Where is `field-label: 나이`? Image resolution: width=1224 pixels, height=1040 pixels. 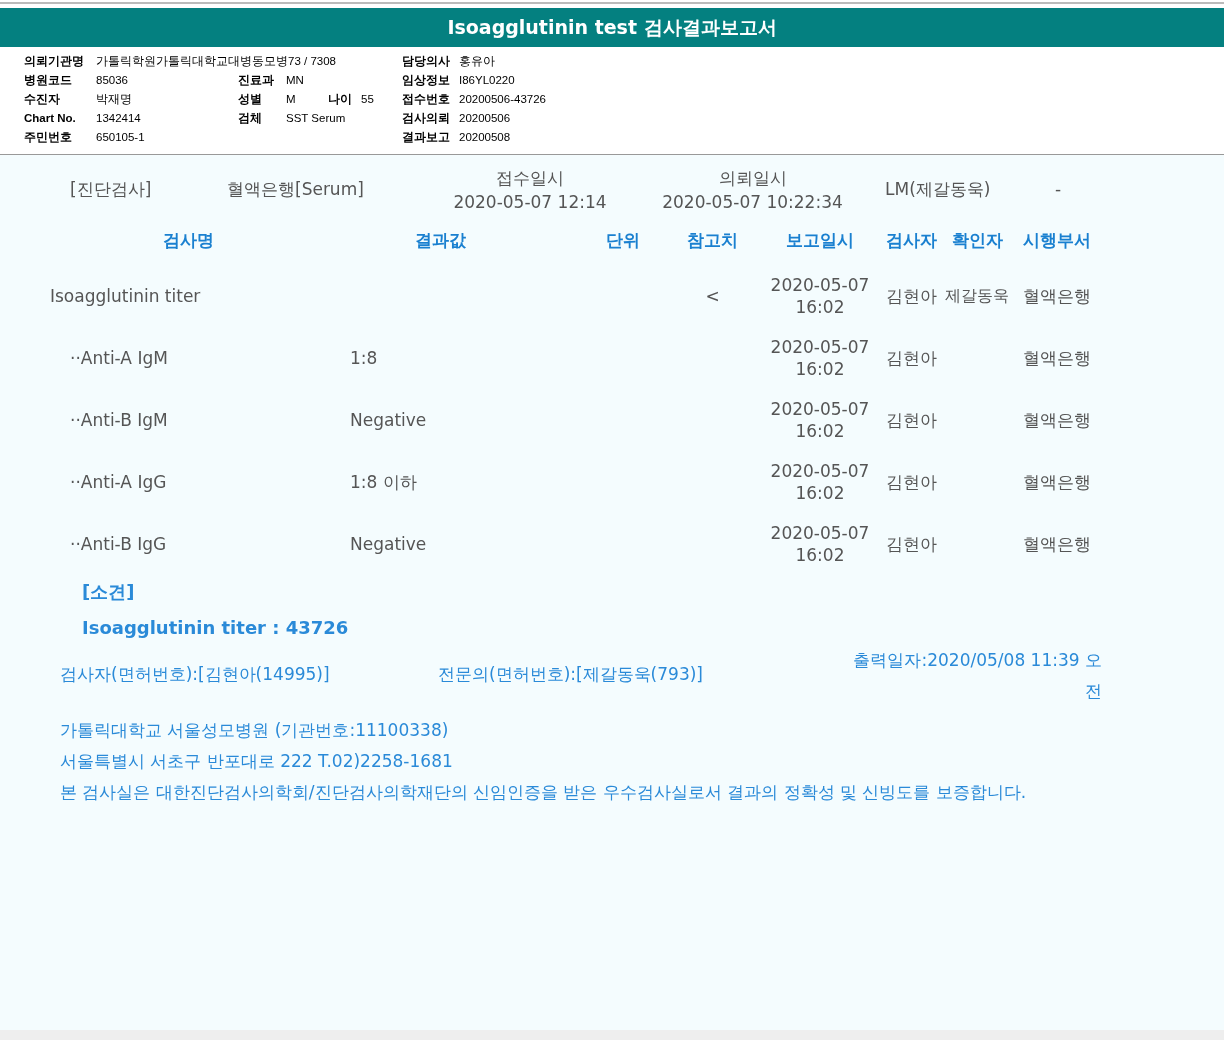 field-label: 나이 is located at coordinates (340, 99).